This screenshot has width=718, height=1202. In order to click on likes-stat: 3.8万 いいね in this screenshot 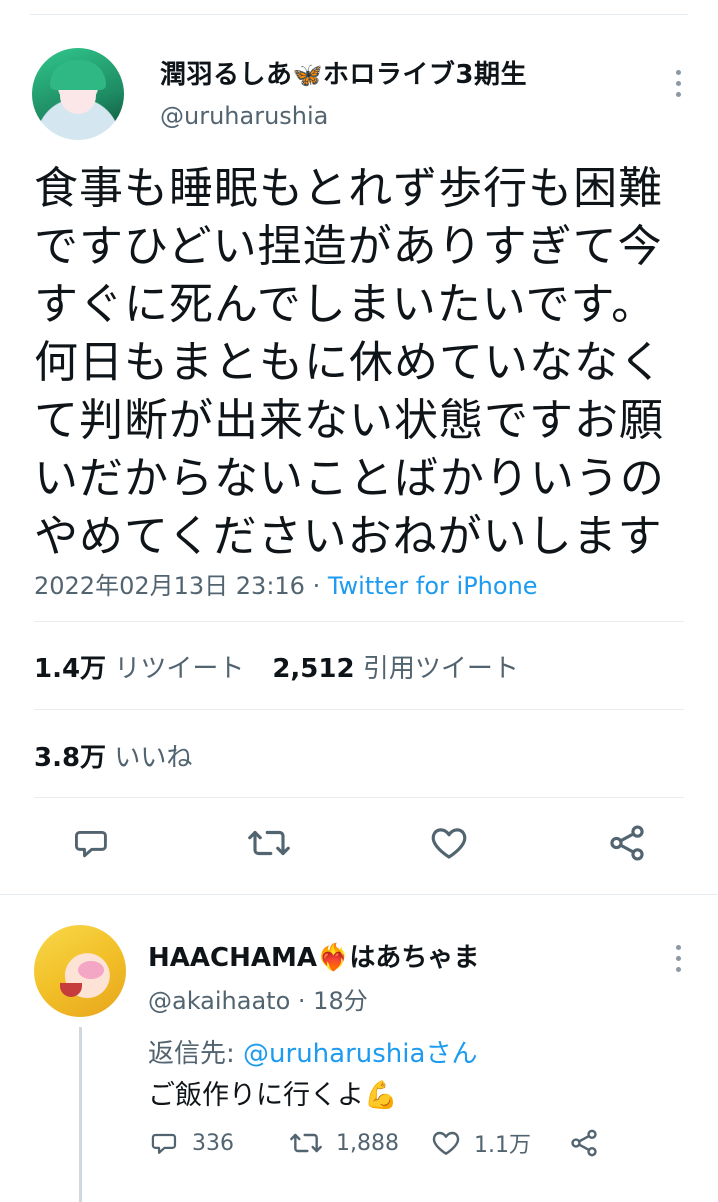, I will do `click(113, 758)`.